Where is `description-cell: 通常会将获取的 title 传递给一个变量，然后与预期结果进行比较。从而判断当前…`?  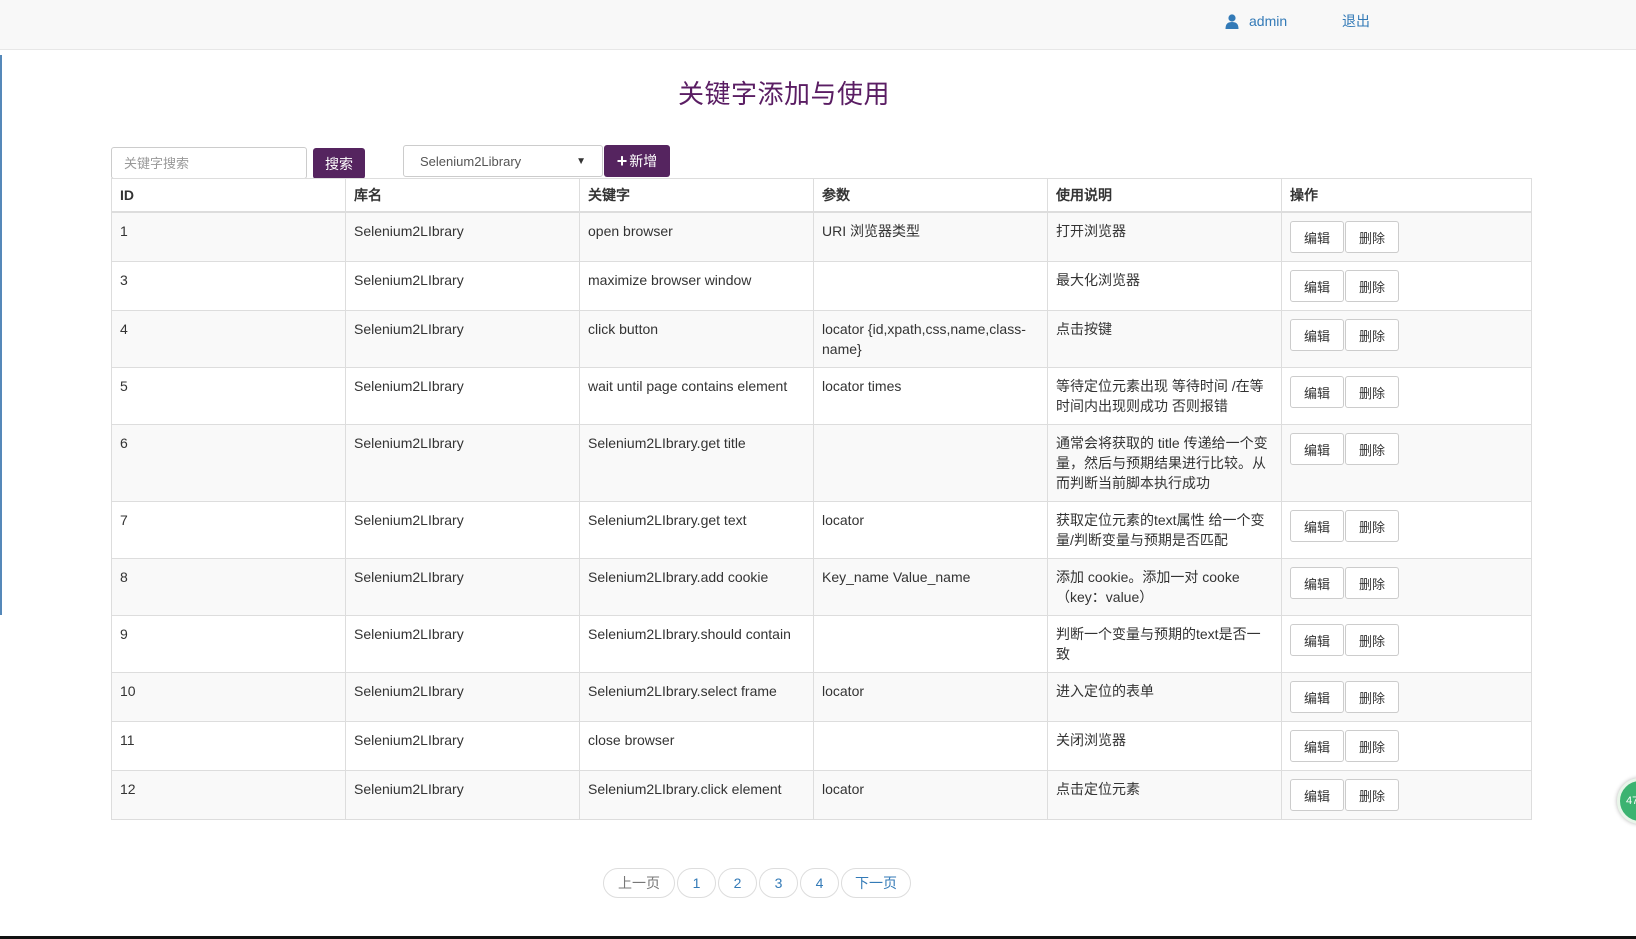 description-cell: 通常会将获取的 title 传递给一个变量，然后与预期结果进行比较。从而判断当前… is located at coordinates (1164, 463).